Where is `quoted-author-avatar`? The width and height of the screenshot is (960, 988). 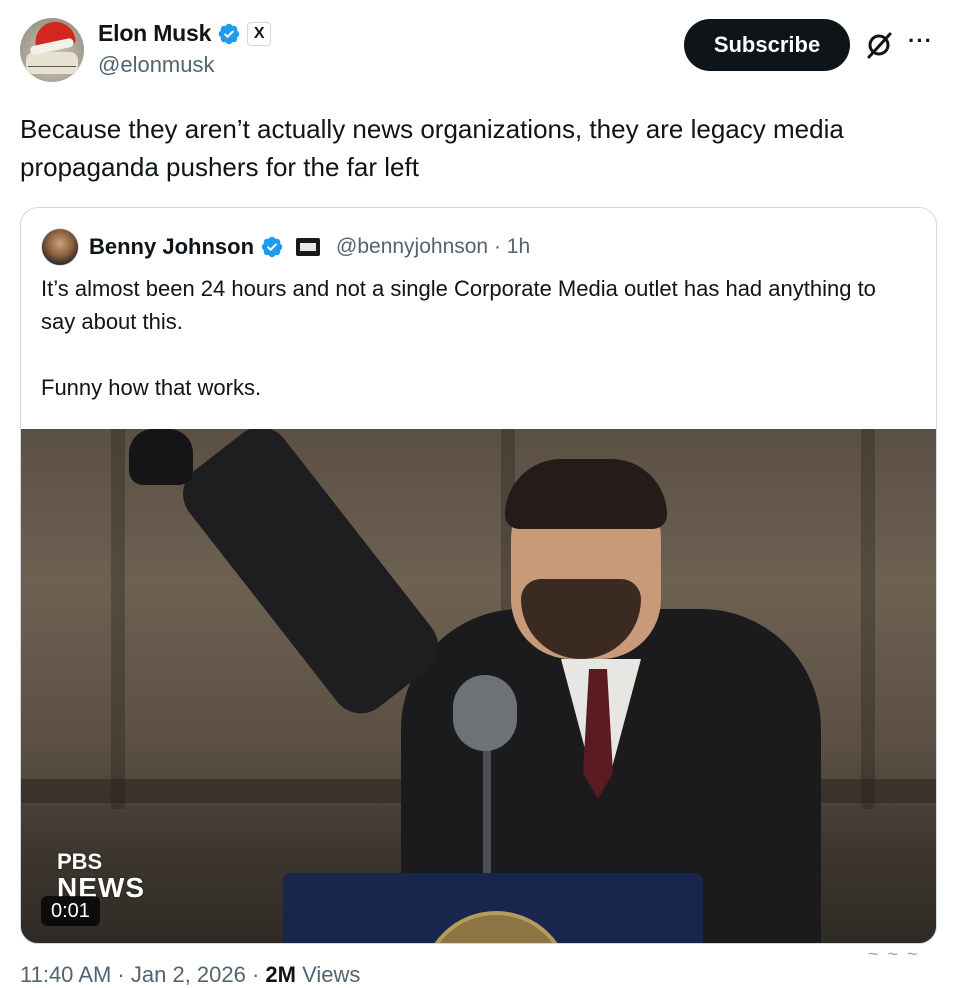
quoted-author-avatar is located at coordinates (60, 247).